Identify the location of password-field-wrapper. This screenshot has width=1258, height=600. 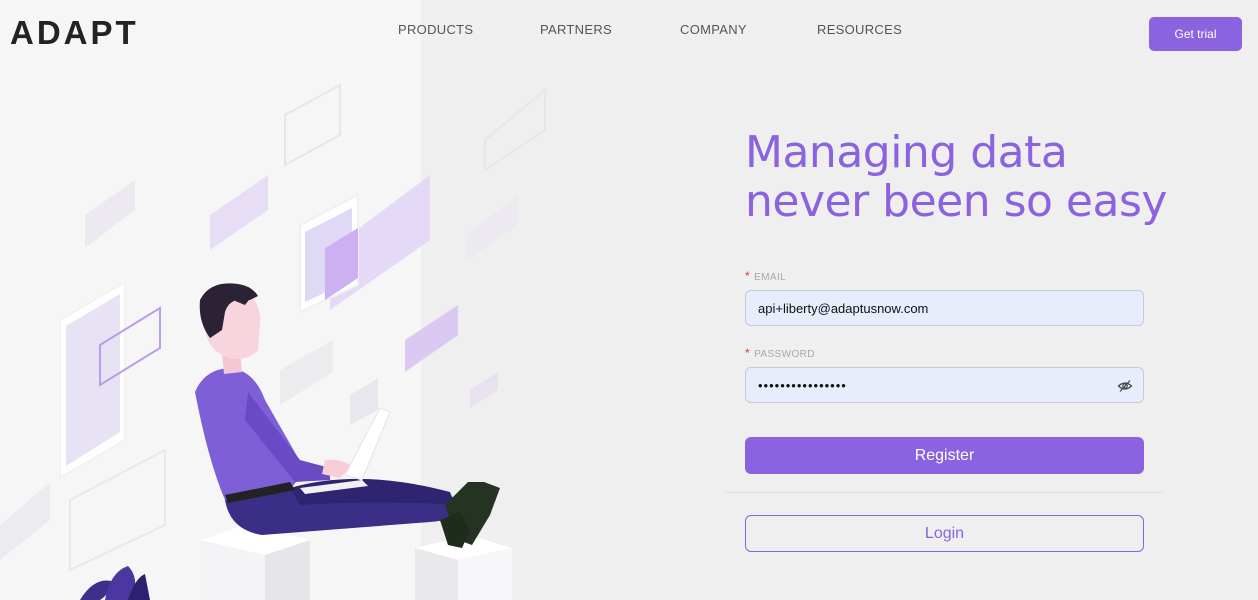
(944, 385).